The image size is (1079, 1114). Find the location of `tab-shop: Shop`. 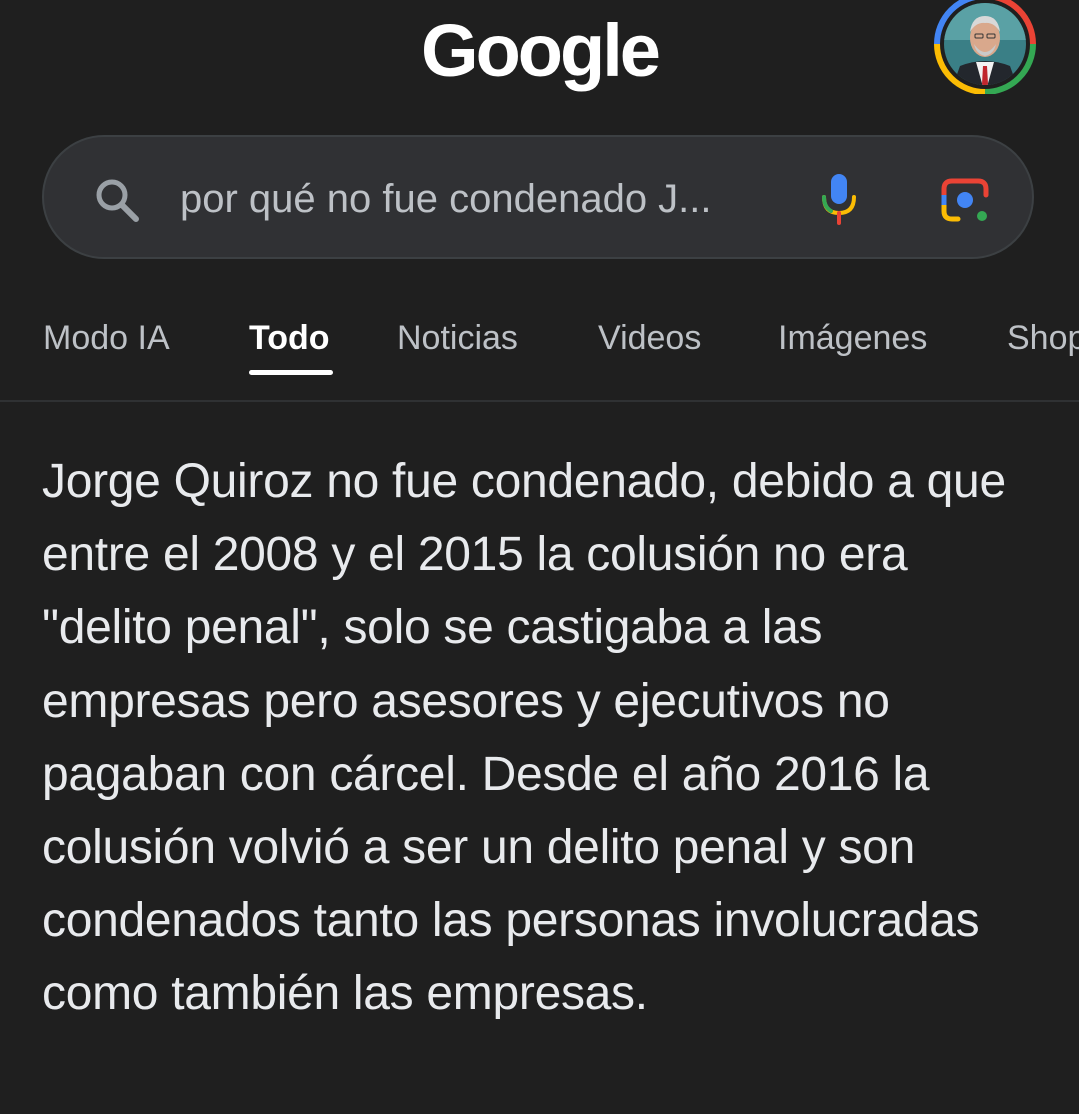

tab-shop: Shop is located at coordinates (1043, 338).